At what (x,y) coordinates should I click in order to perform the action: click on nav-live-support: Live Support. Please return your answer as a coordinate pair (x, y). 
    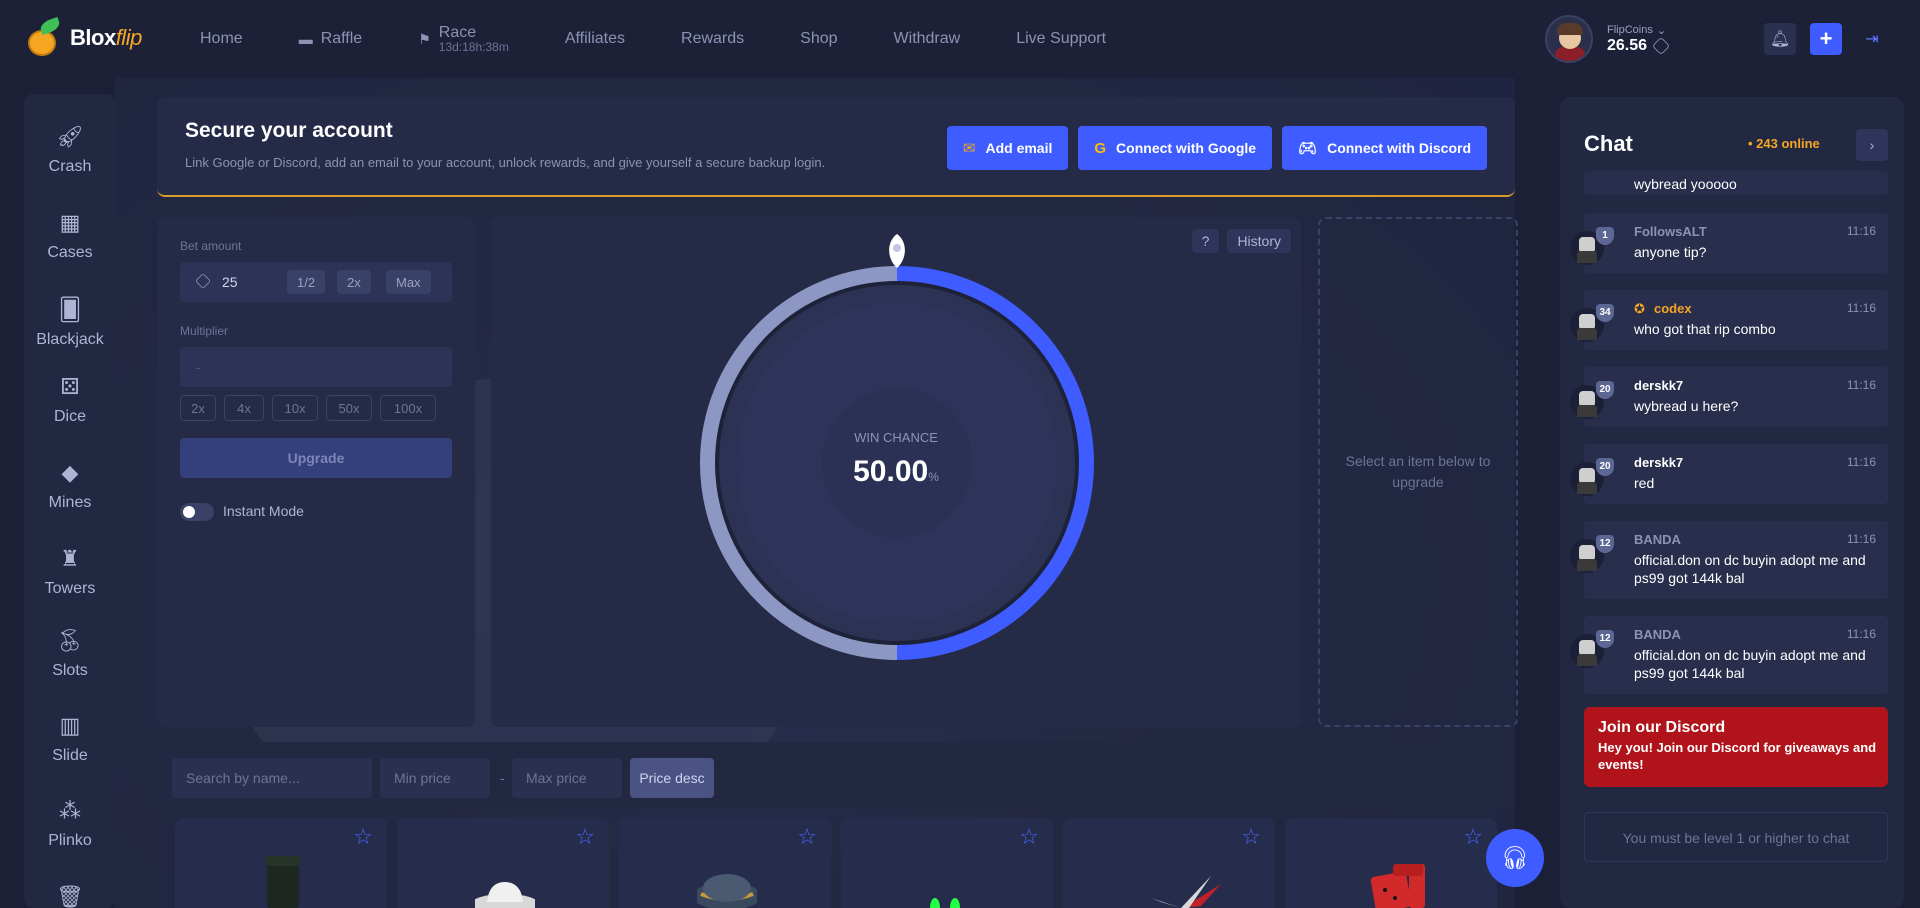
    Looking at the image, I should click on (1074, 39).